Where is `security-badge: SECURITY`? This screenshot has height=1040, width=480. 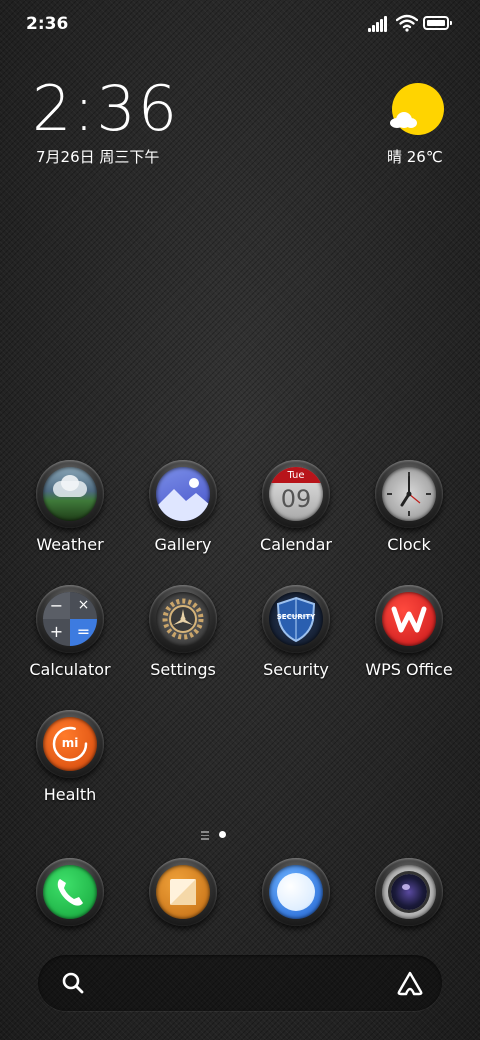
security-badge: SECURITY is located at coordinates (296, 617).